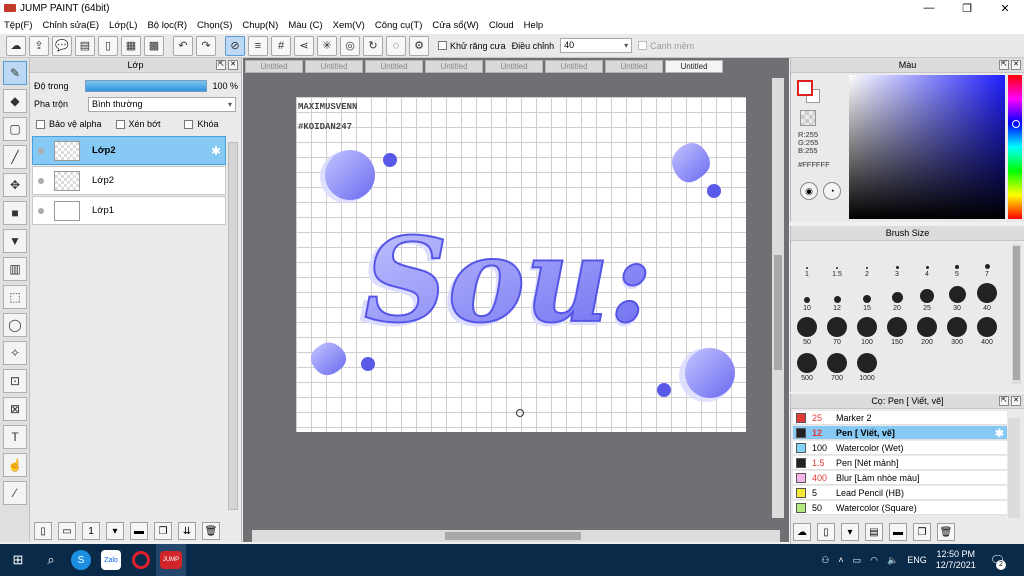 Image resolution: width=1024 pixels, height=576 pixels. What do you see at coordinates (154, 45) in the screenshot?
I see `settings-grid-icon: ▩` at bounding box center [154, 45].